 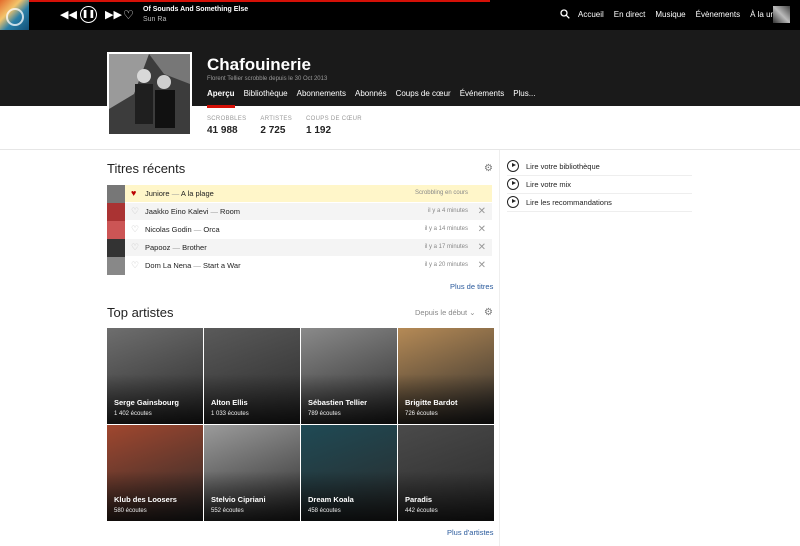 I want to click on artist-tile: Klub des Loosers 580 écoutes, so click(x=155, y=473).